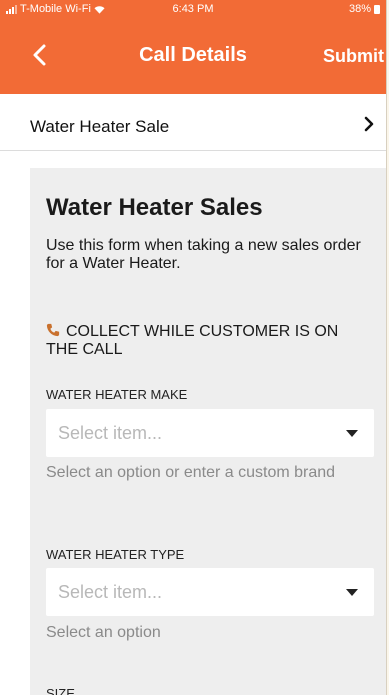  I want to click on form-selector-row: Water Heater Sale, so click(193, 122).